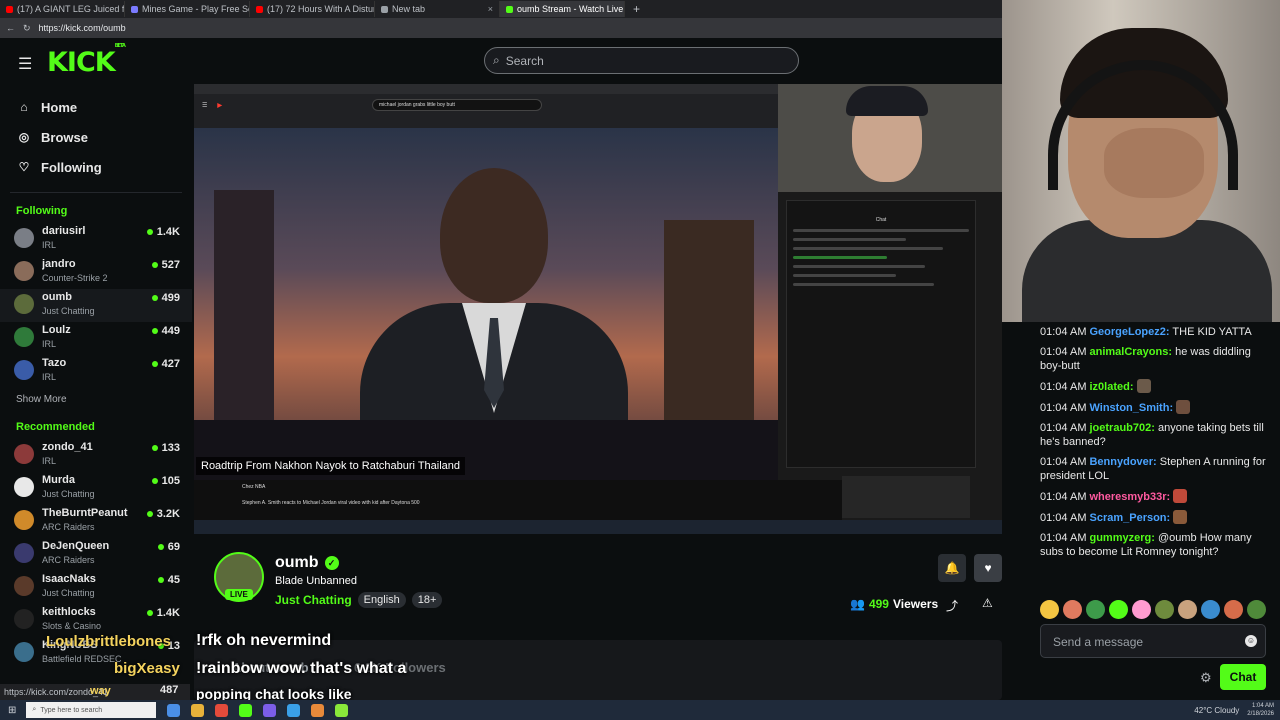 Image resolution: width=1280 pixels, height=720 pixels. What do you see at coordinates (320, 9) in the screenshot?
I see `tab-title: (17) 72 Hours With A Disturbed Yo` at bounding box center [320, 9].